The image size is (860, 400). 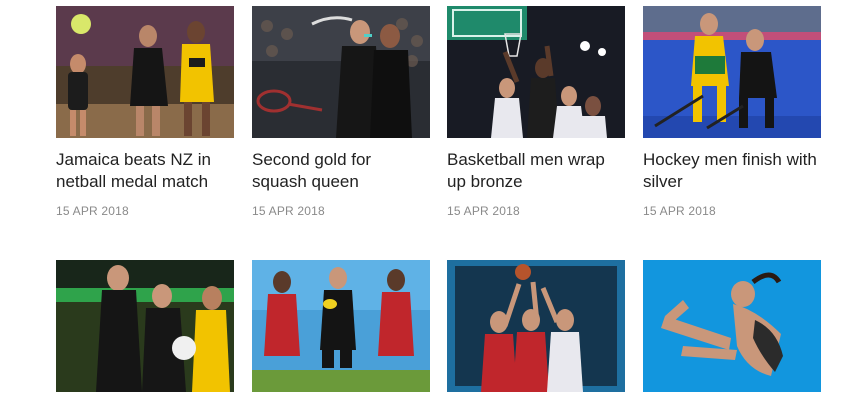 I want to click on news-card-womens-basketball, so click(x=536, y=326).